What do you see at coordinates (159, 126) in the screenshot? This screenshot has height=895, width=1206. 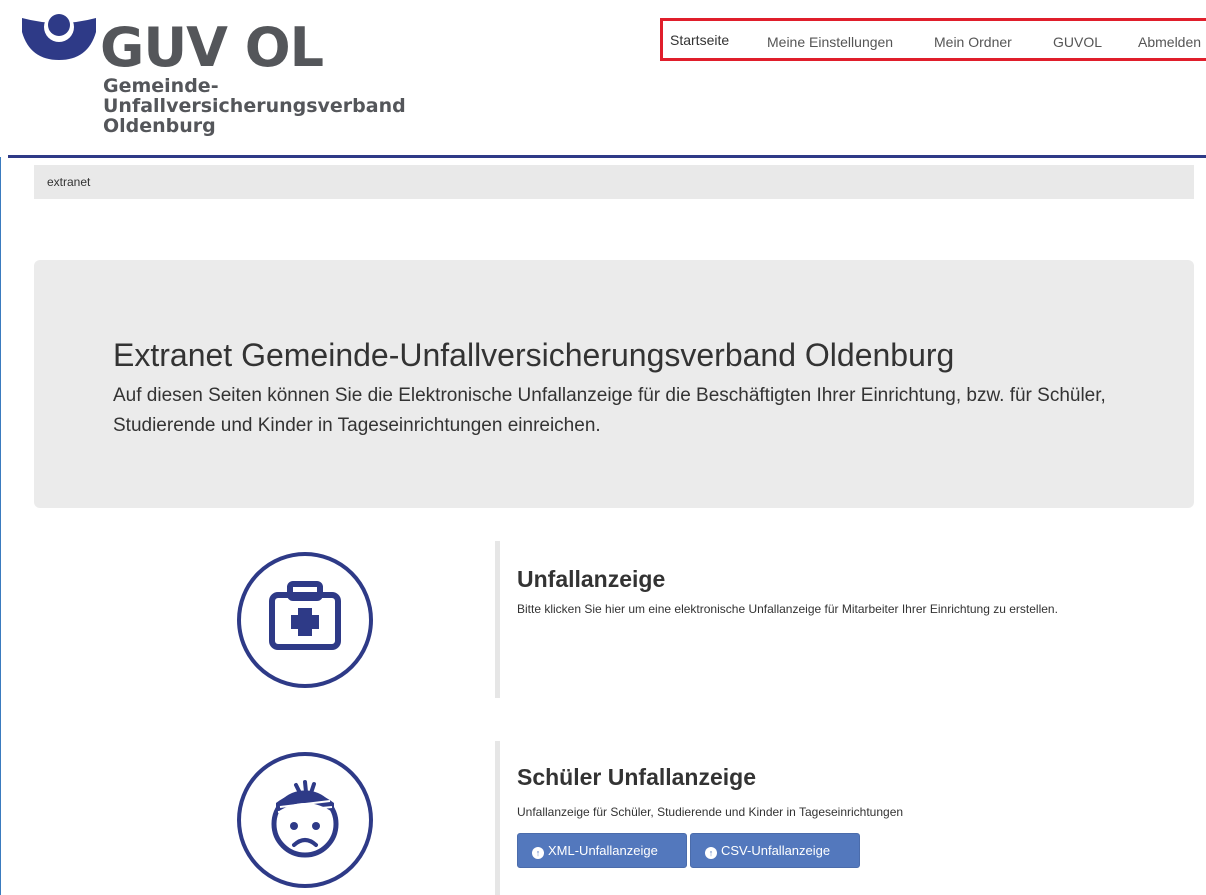 I see `logo-subtitle-line: Oldenburg` at bounding box center [159, 126].